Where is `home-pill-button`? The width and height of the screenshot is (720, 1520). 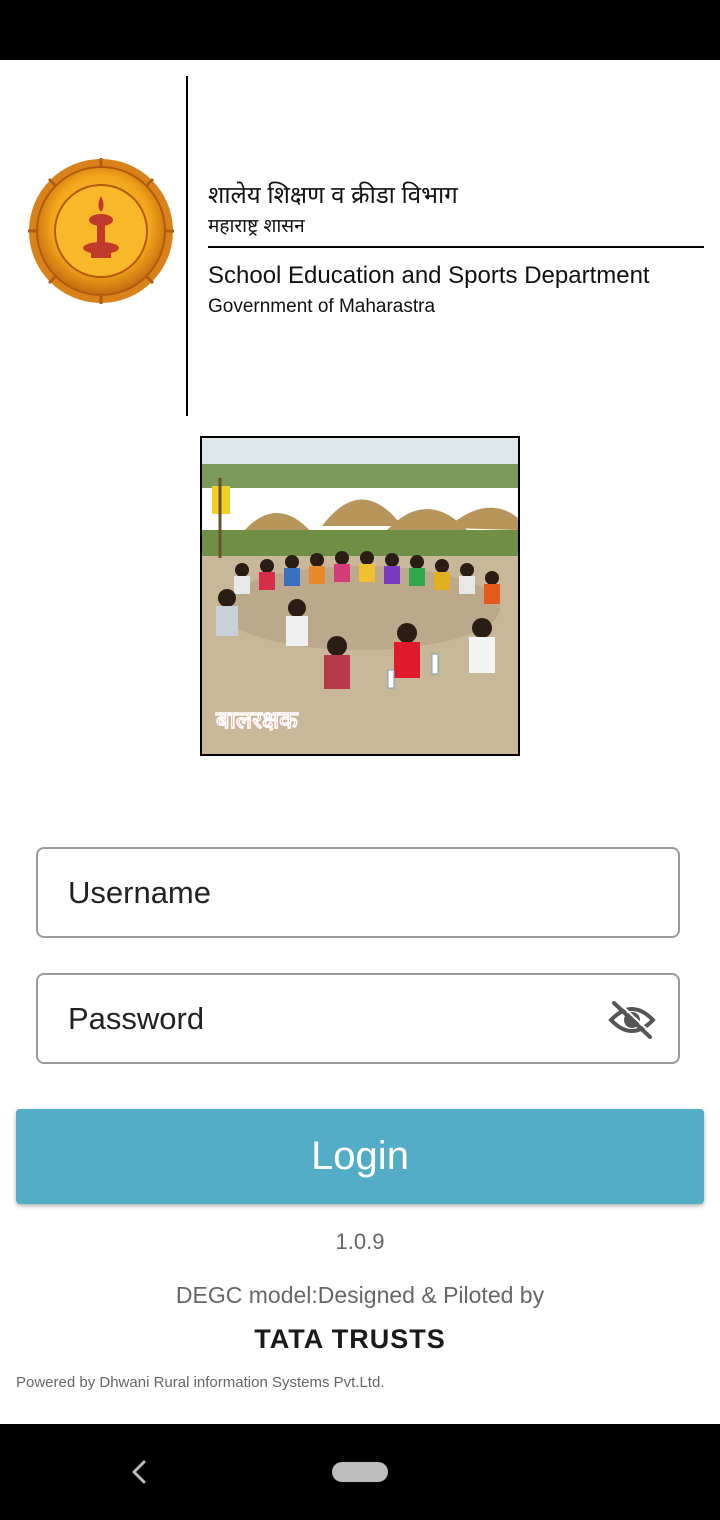 home-pill-button is located at coordinates (360, 1472).